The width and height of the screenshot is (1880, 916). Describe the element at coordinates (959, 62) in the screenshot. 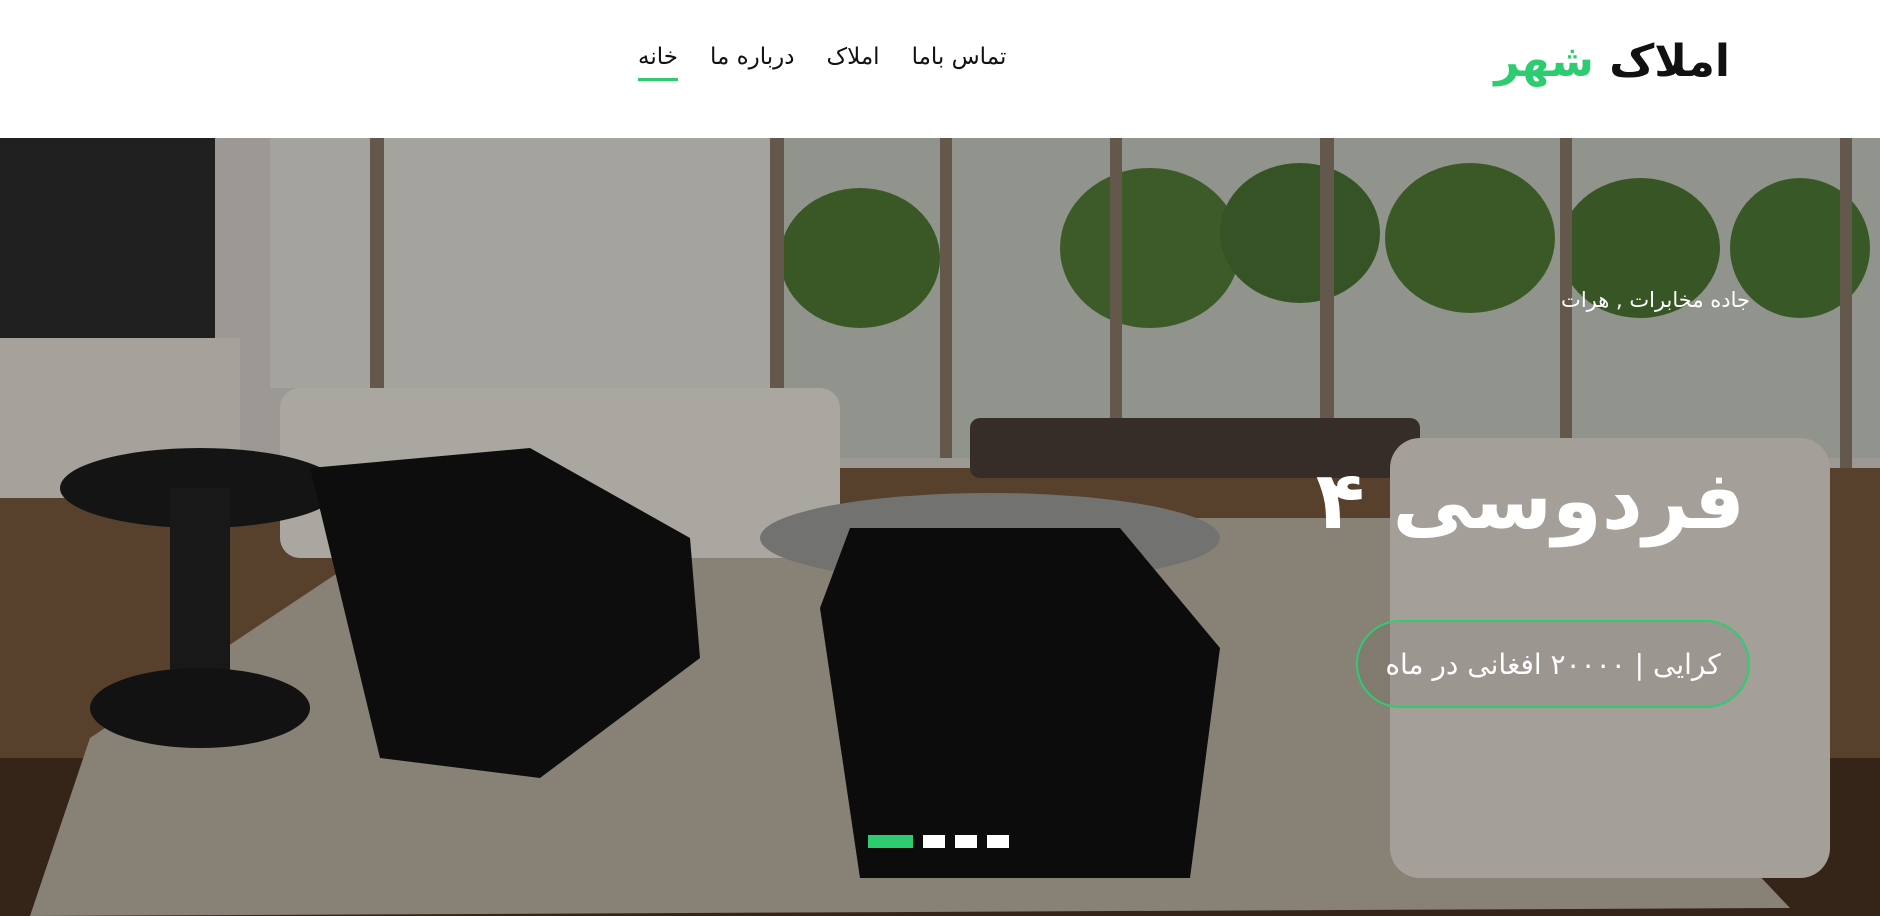

I see `nav-item-contact: تماس باما` at that location.